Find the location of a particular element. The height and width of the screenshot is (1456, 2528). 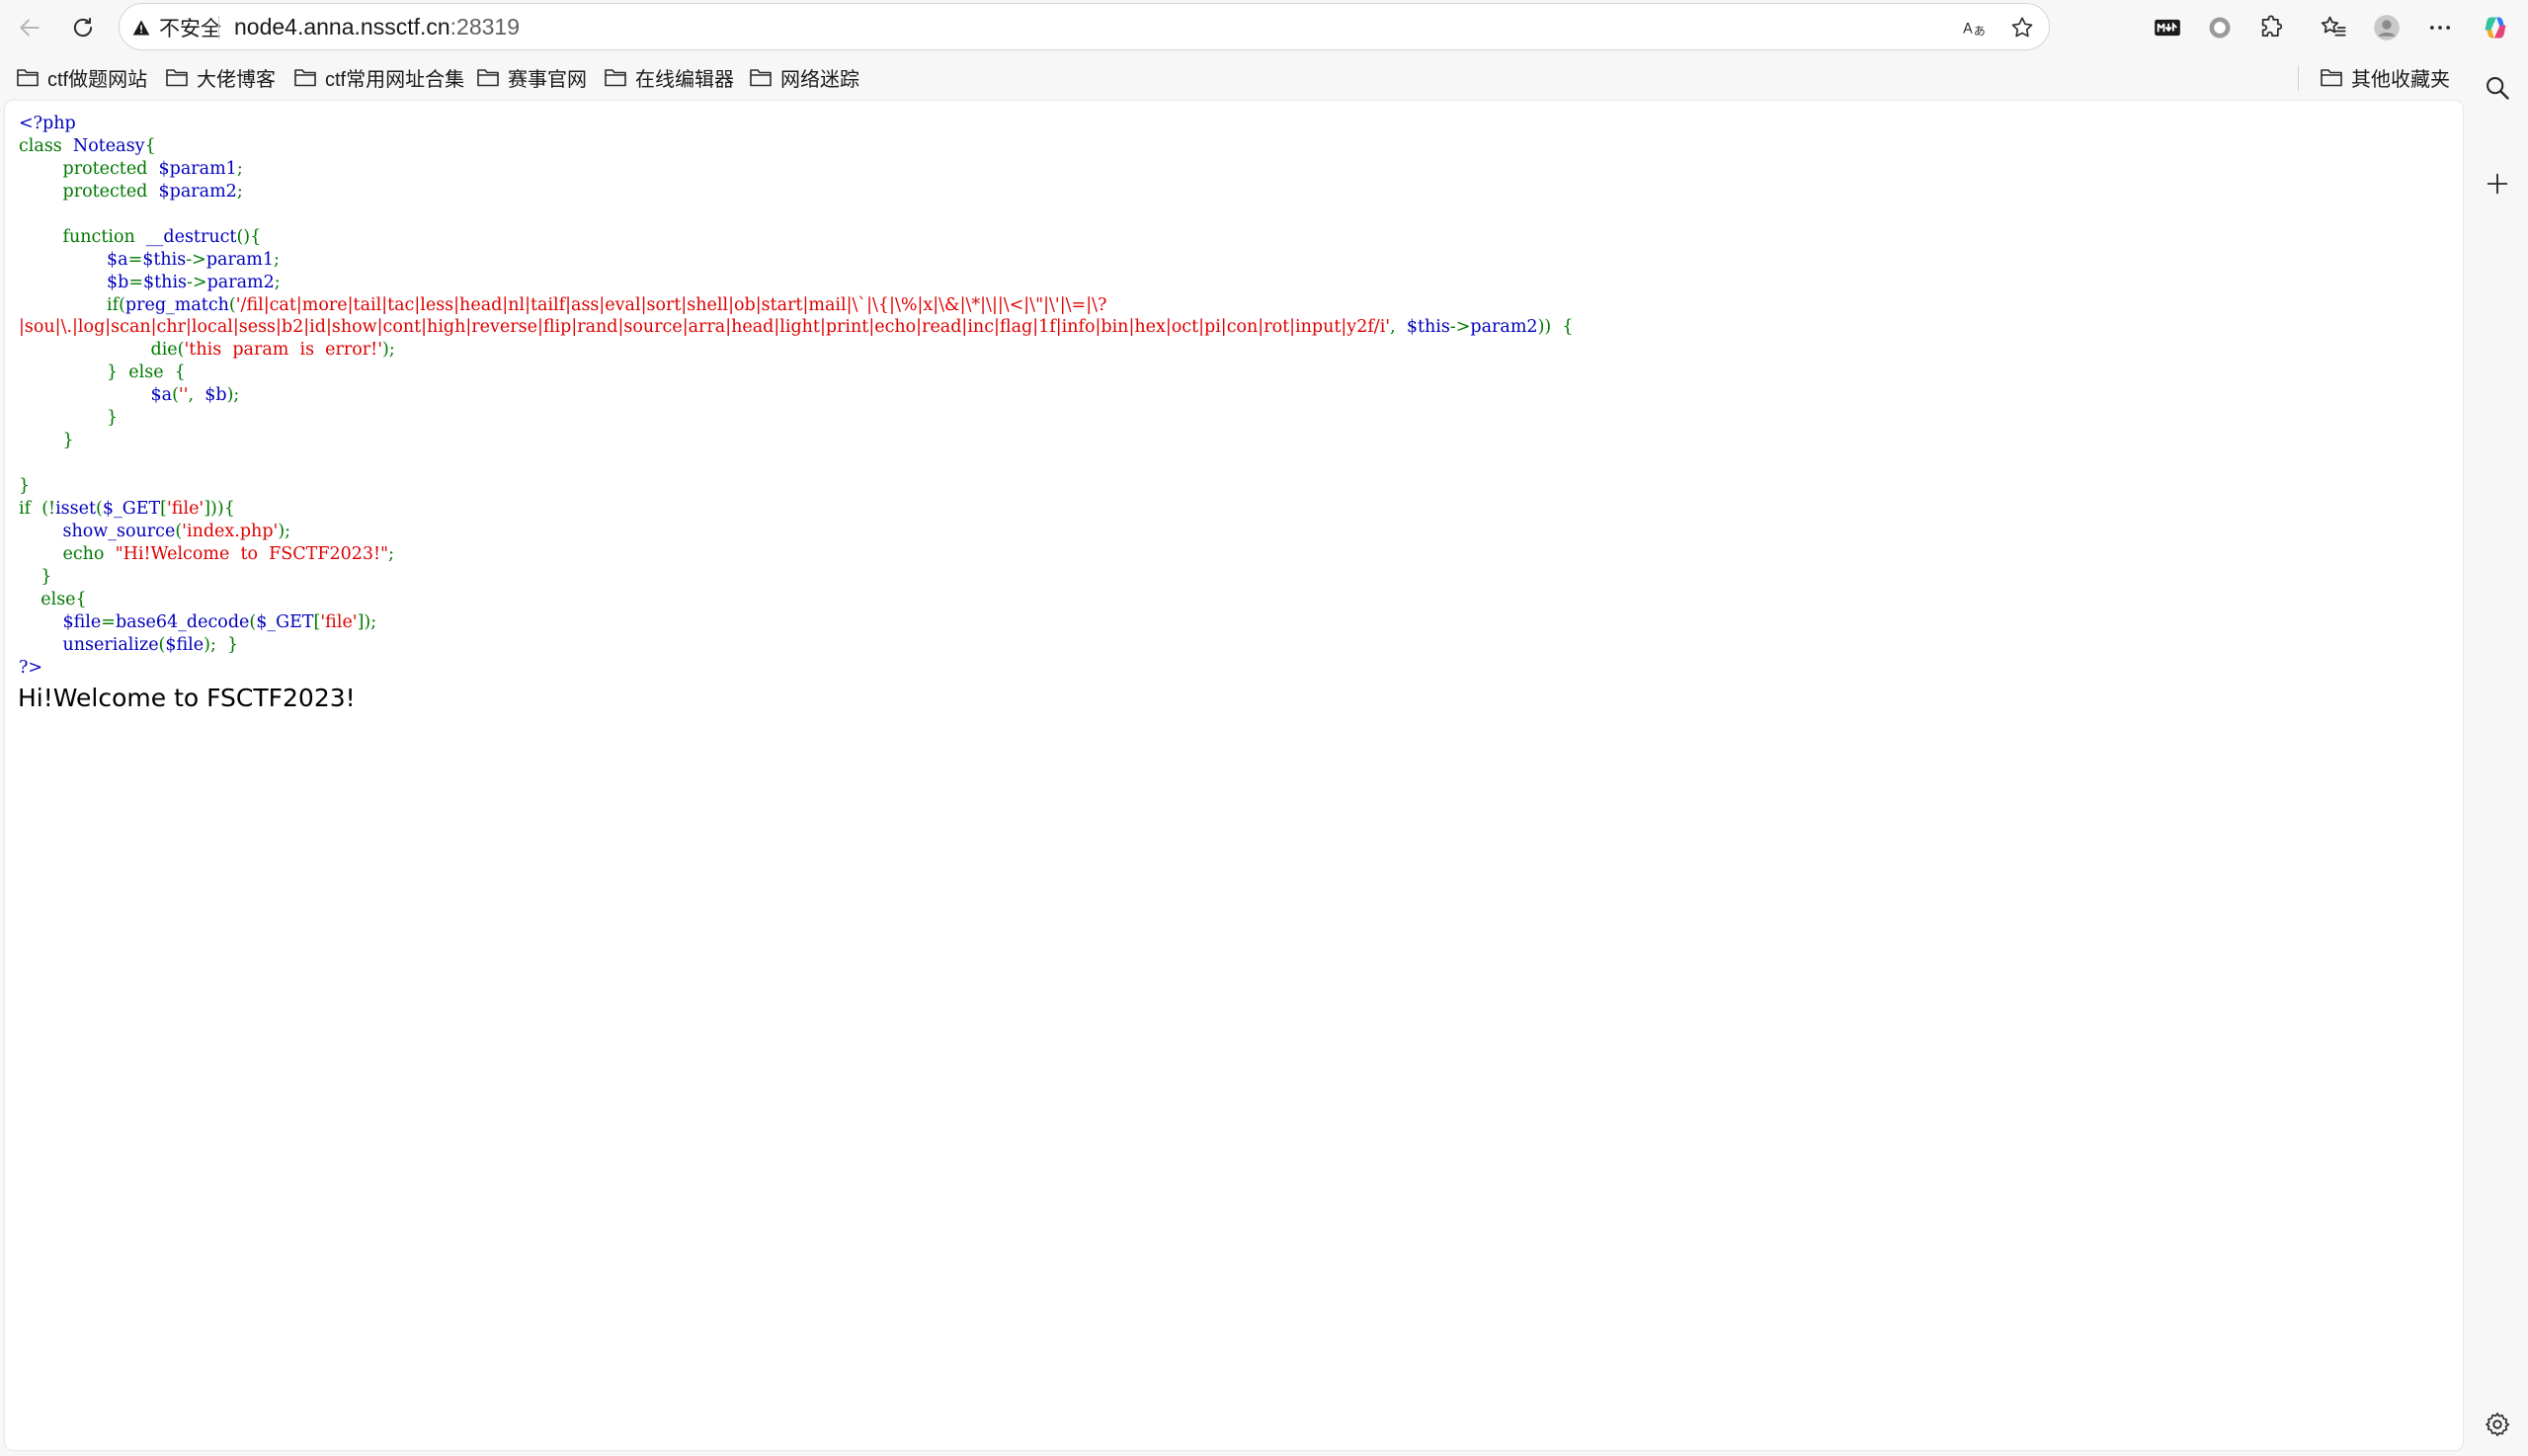

back-button is located at coordinates (29, 27).